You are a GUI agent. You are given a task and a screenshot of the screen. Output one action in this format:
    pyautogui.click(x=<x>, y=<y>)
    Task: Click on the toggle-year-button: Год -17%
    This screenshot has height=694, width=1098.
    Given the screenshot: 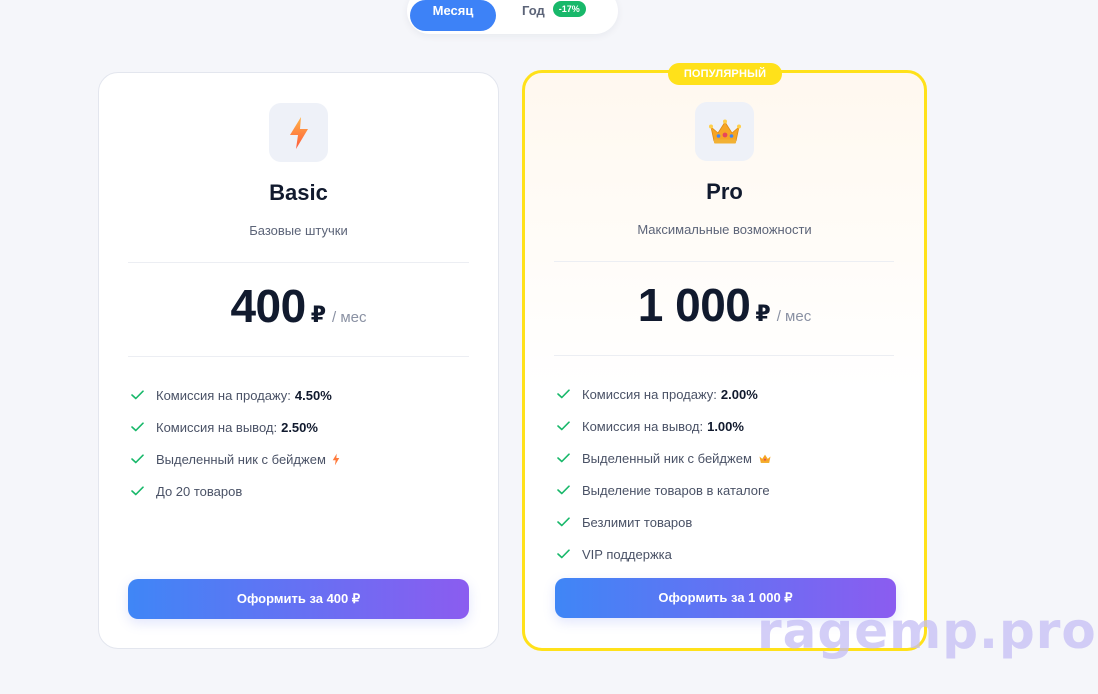 What is the action you would take?
    pyautogui.click(x=554, y=15)
    